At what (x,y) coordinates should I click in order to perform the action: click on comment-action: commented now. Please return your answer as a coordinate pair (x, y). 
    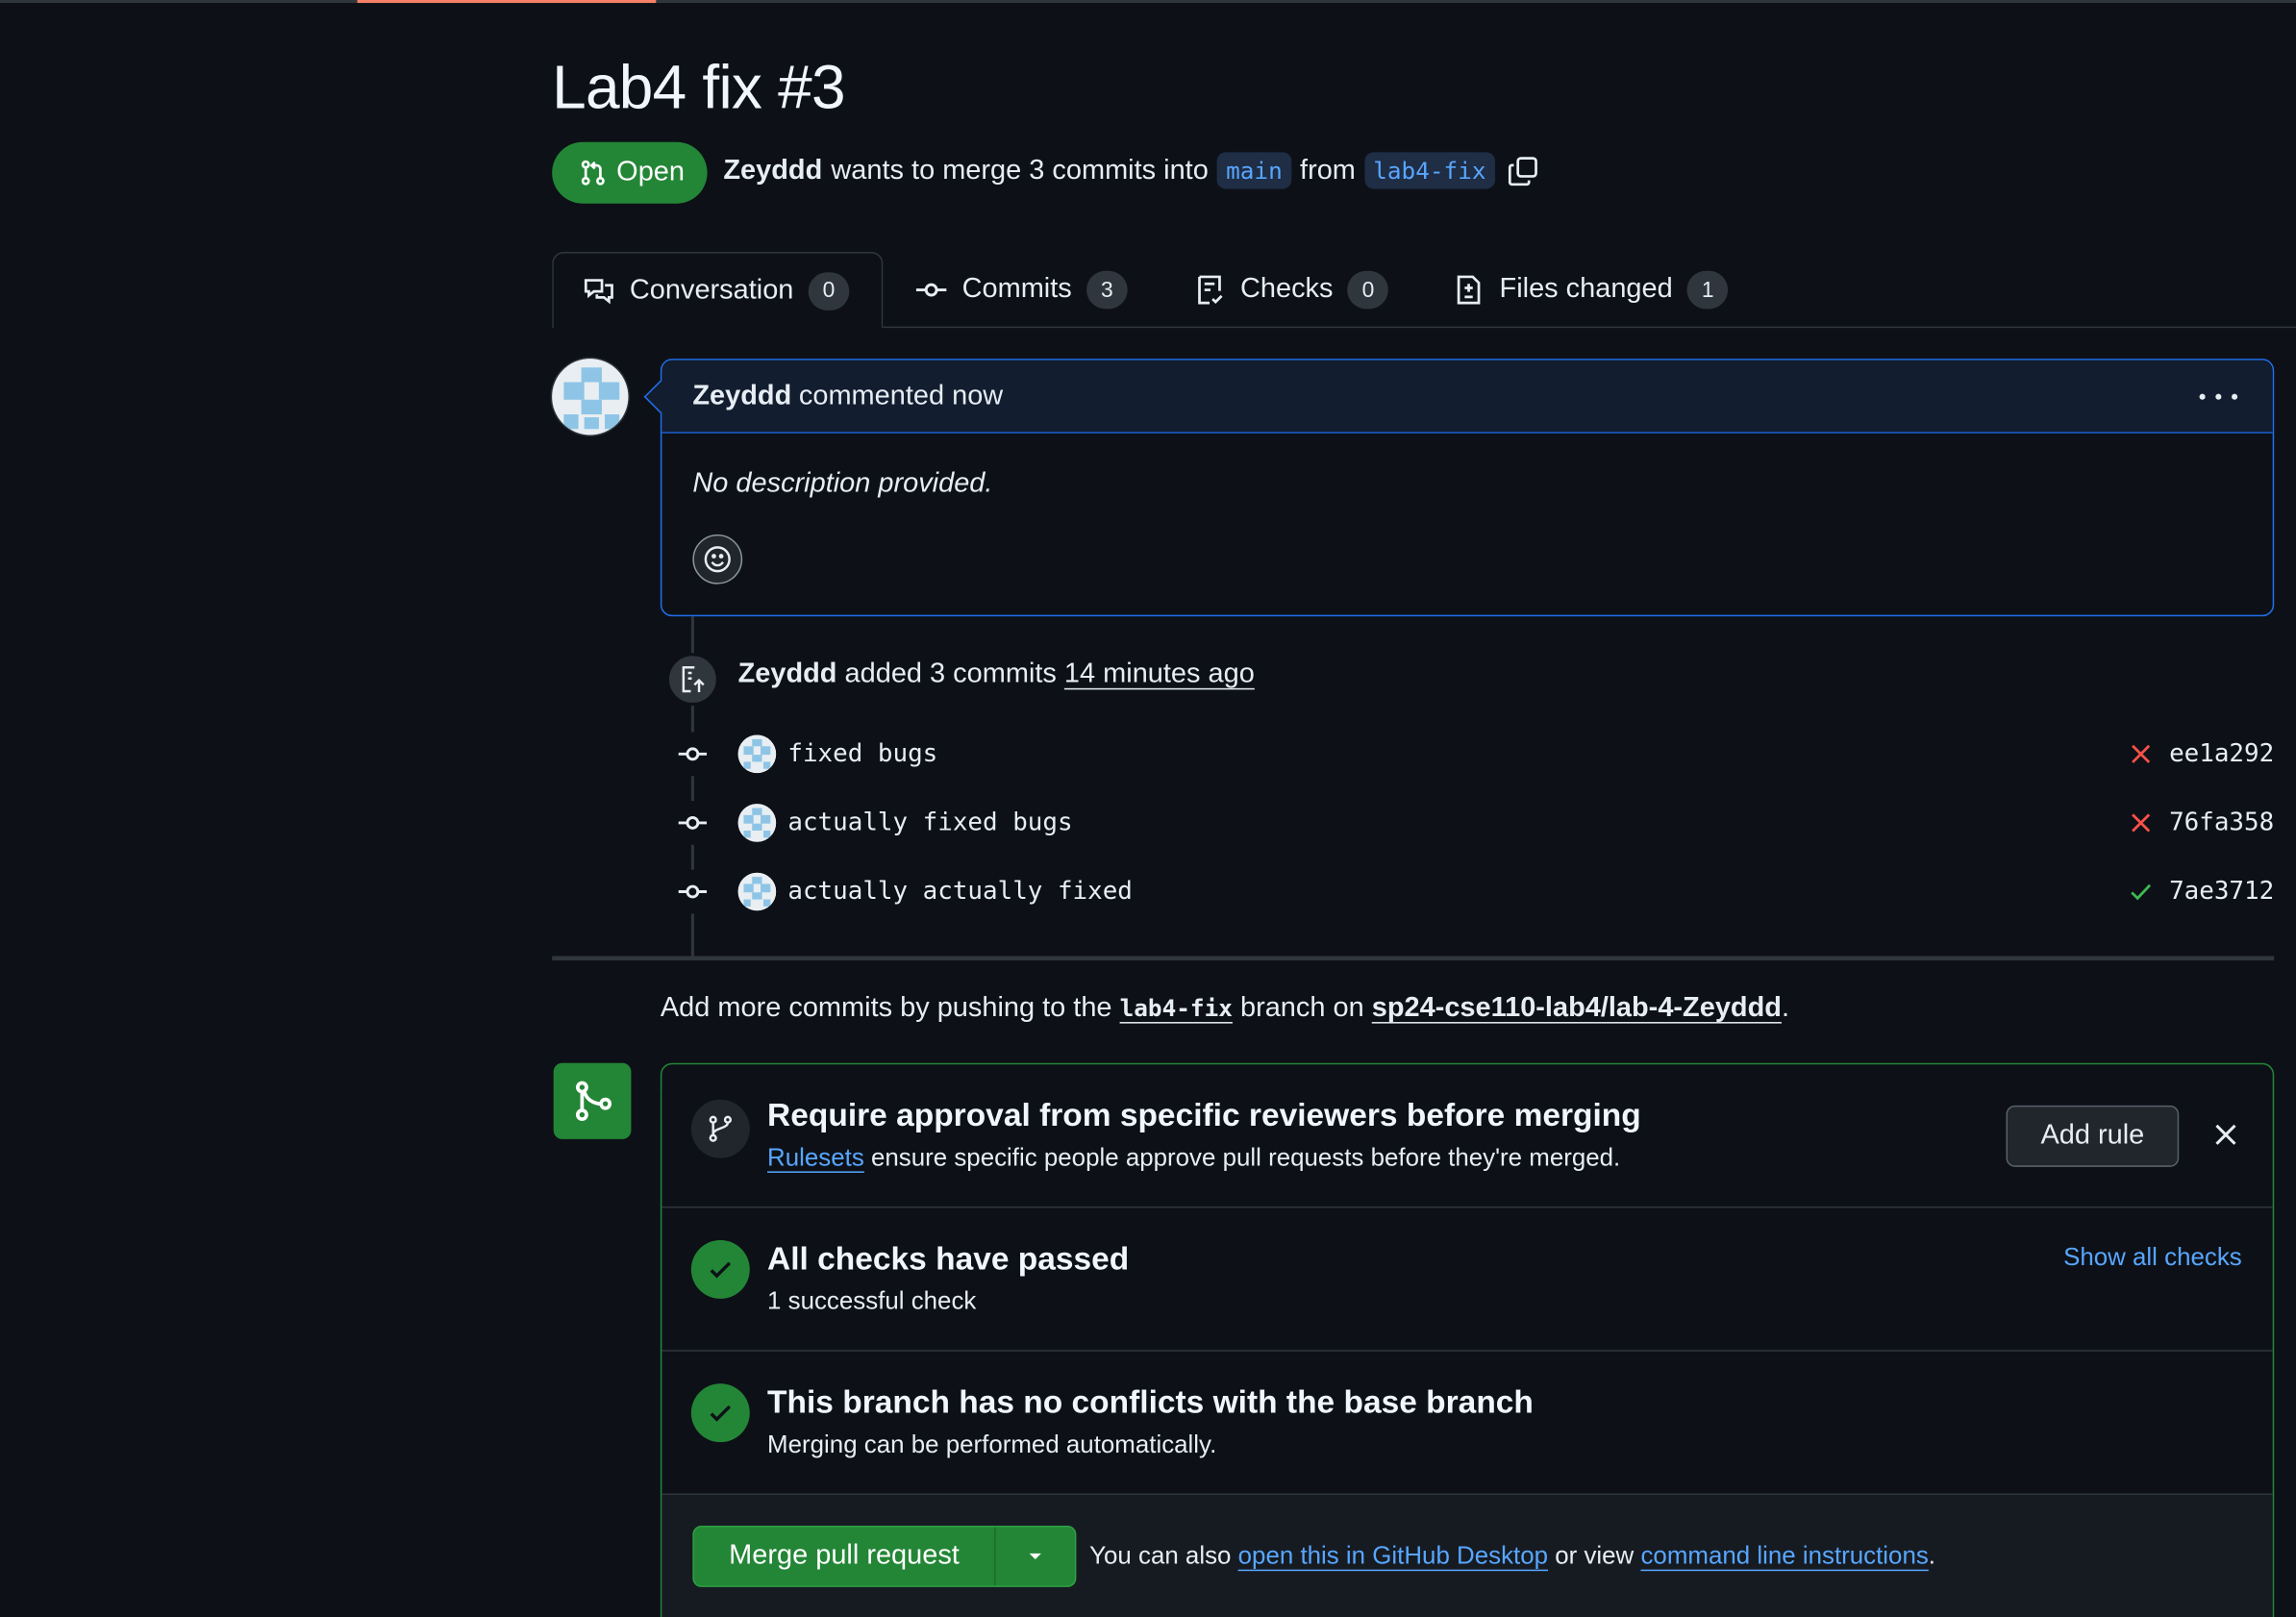
    Looking at the image, I should click on (901, 395).